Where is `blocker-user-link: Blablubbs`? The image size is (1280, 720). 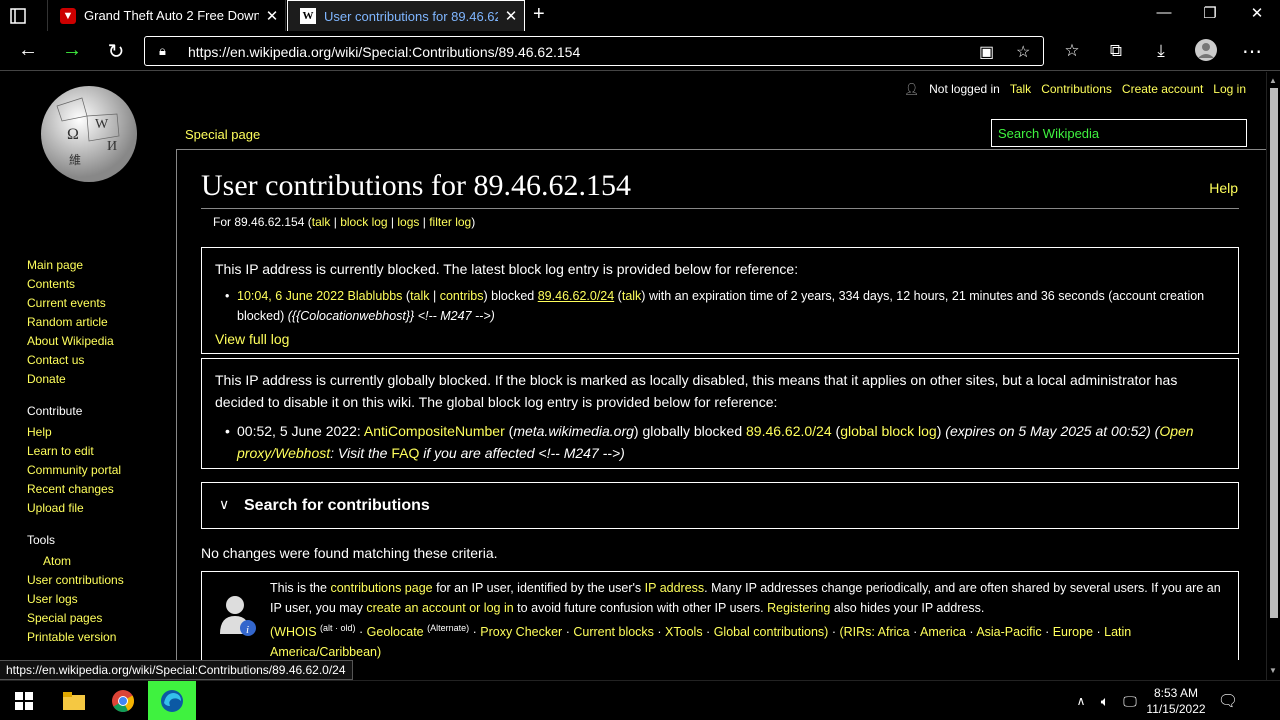 blocker-user-link: Blablubbs is located at coordinates (375, 296).